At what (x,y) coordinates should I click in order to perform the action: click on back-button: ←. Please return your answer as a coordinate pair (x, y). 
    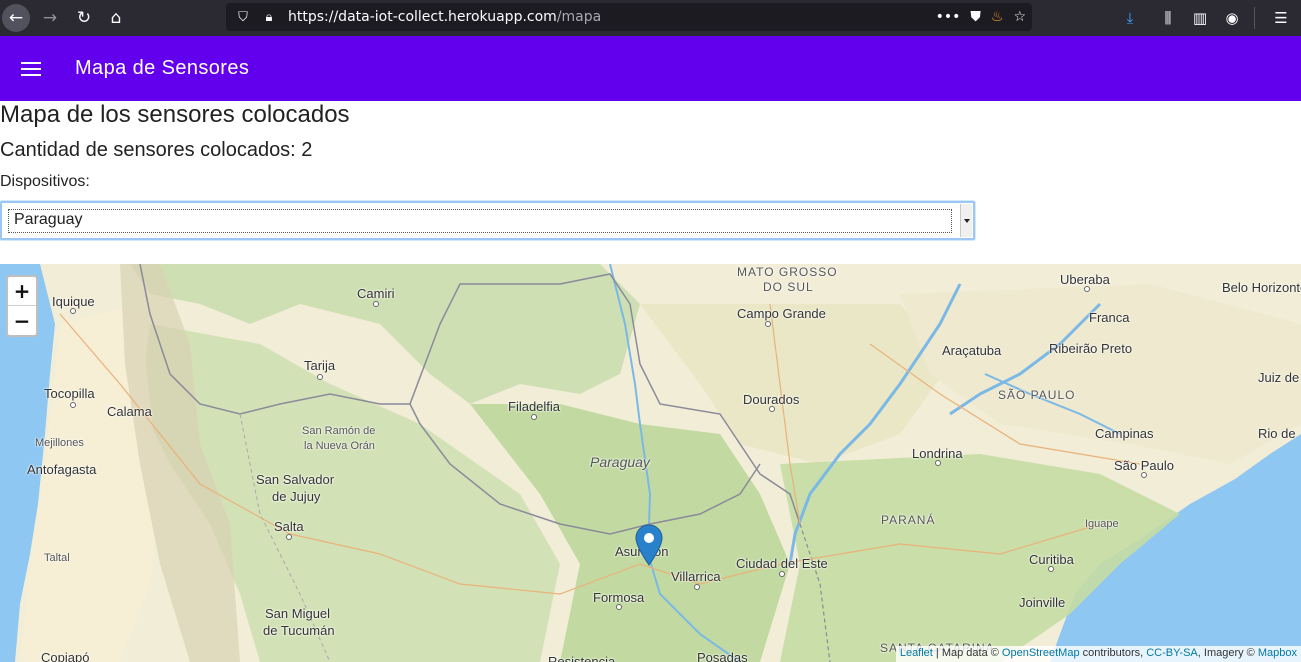
    Looking at the image, I should click on (16, 18).